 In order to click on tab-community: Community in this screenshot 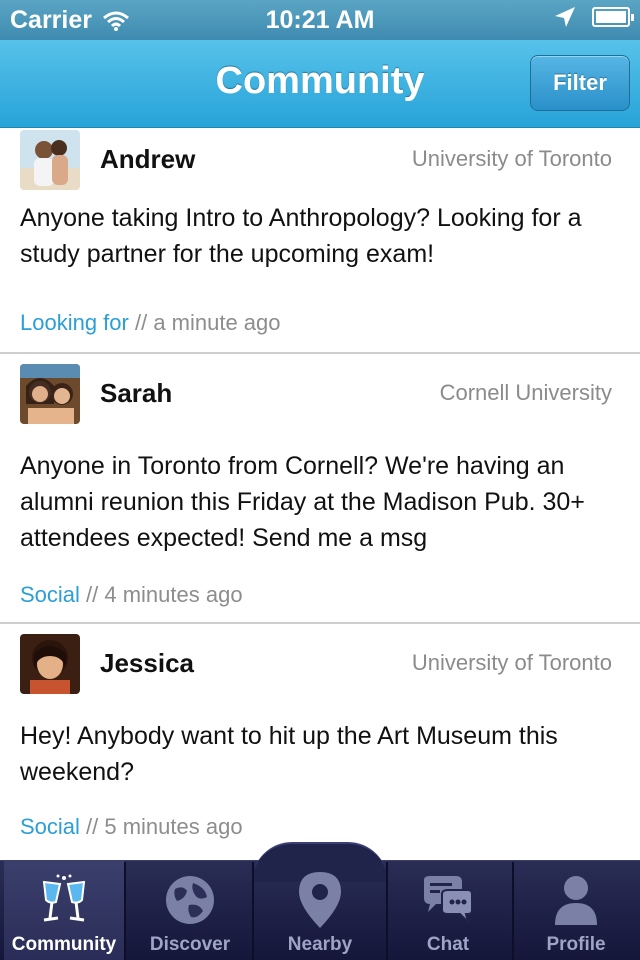, I will do `click(64, 910)`.